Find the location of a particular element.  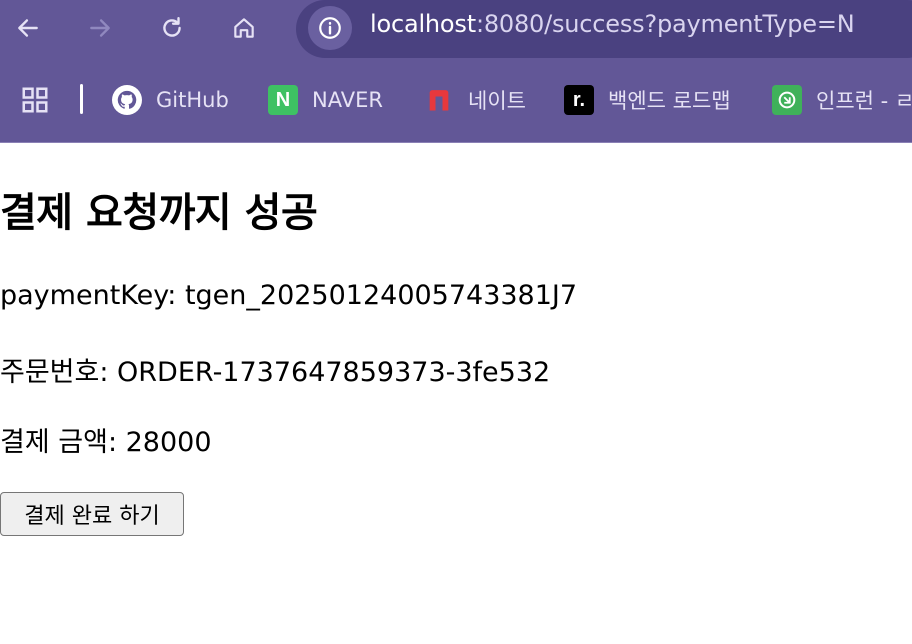

bookmark-roadmap: r. 백엔드 로드맵 is located at coordinates (647, 100).